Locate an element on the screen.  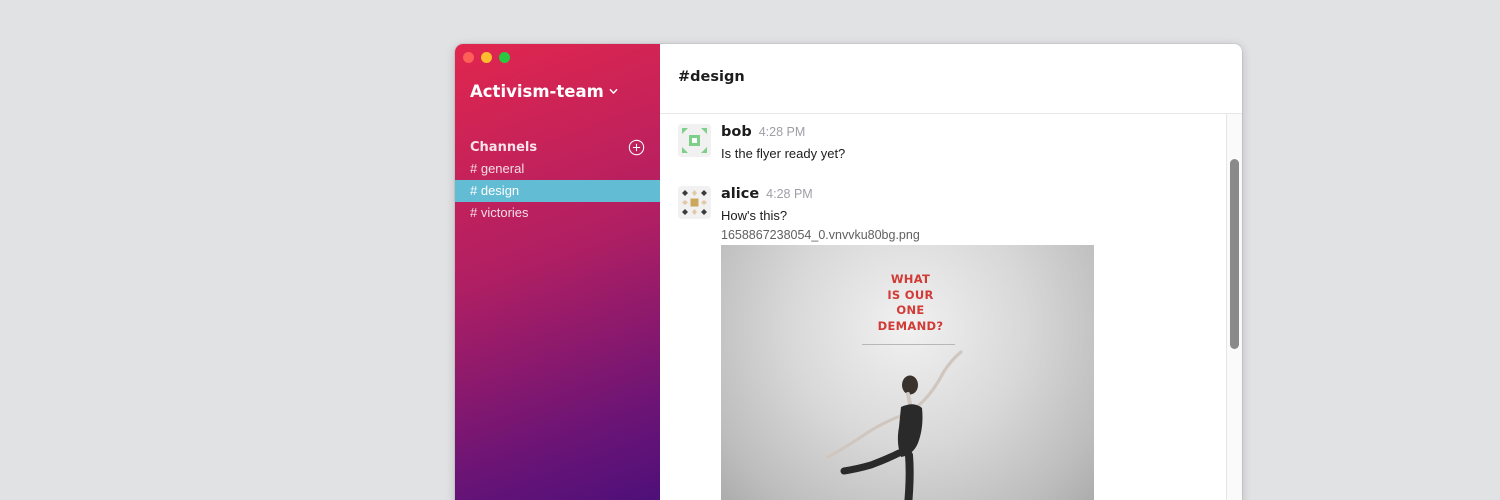
scrollbar-thumb is located at coordinates (1234, 254).